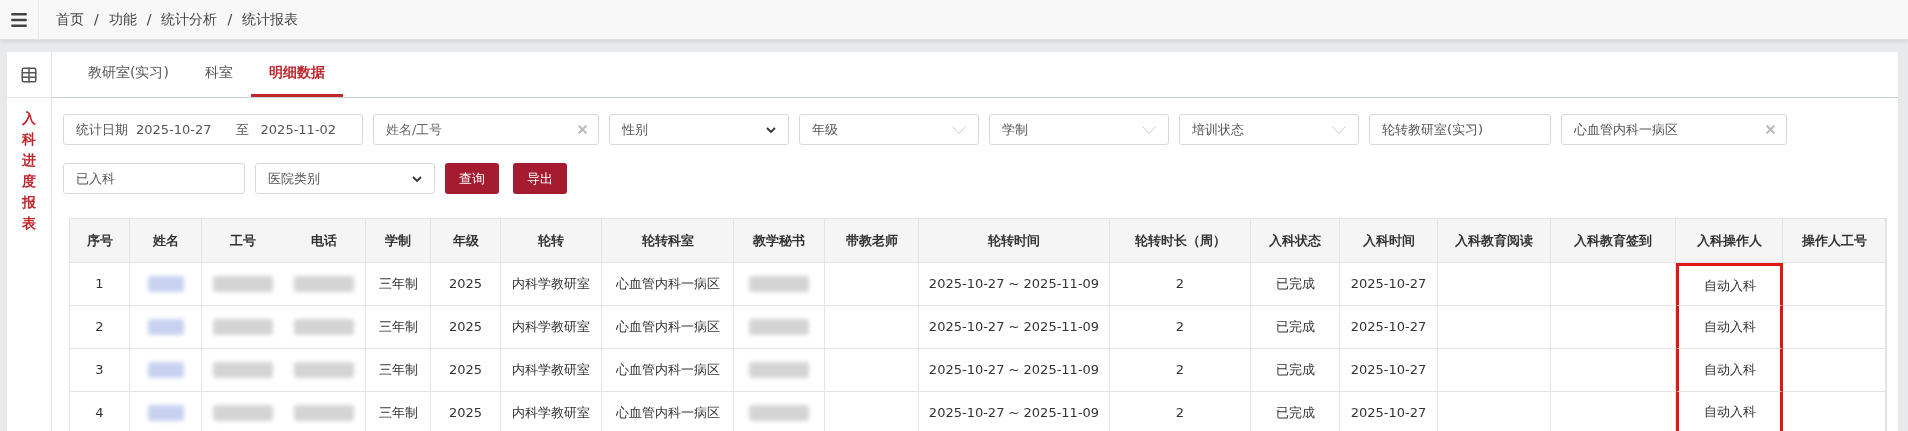 This screenshot has height=431, width=1908. I want to click on action-button: 导出, so click(540, 178).